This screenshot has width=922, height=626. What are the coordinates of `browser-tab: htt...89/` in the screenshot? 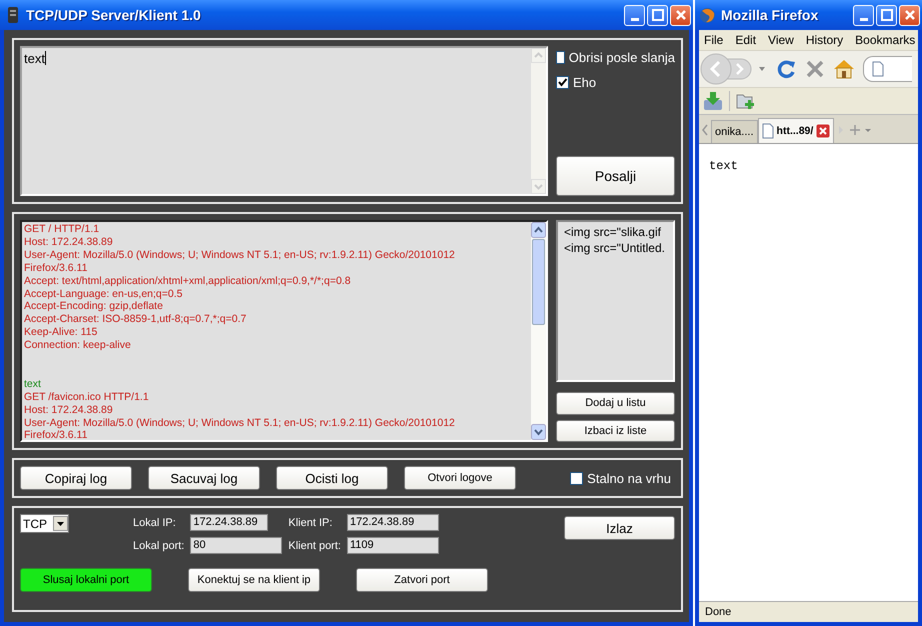 It's located at (796, 130).